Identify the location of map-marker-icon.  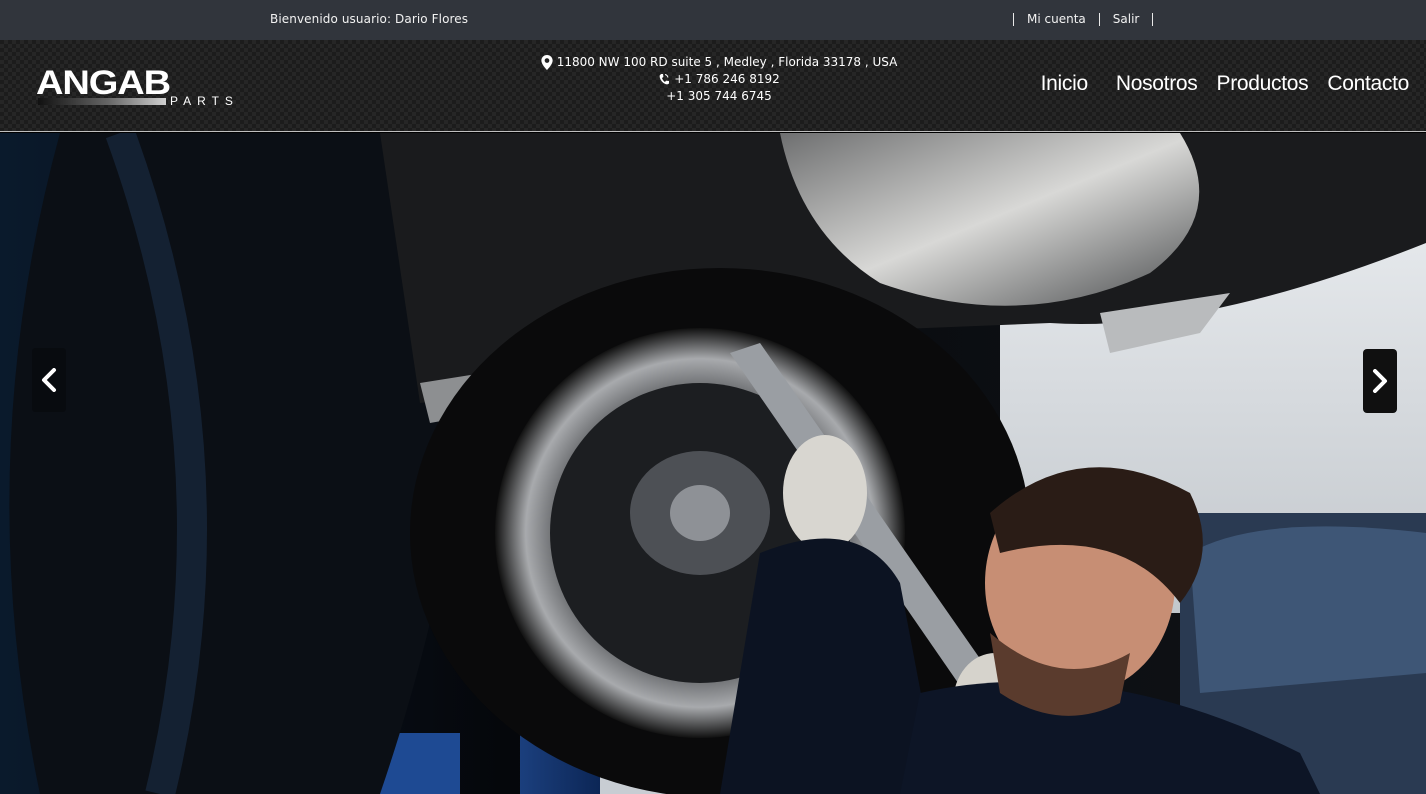
(547, 62).